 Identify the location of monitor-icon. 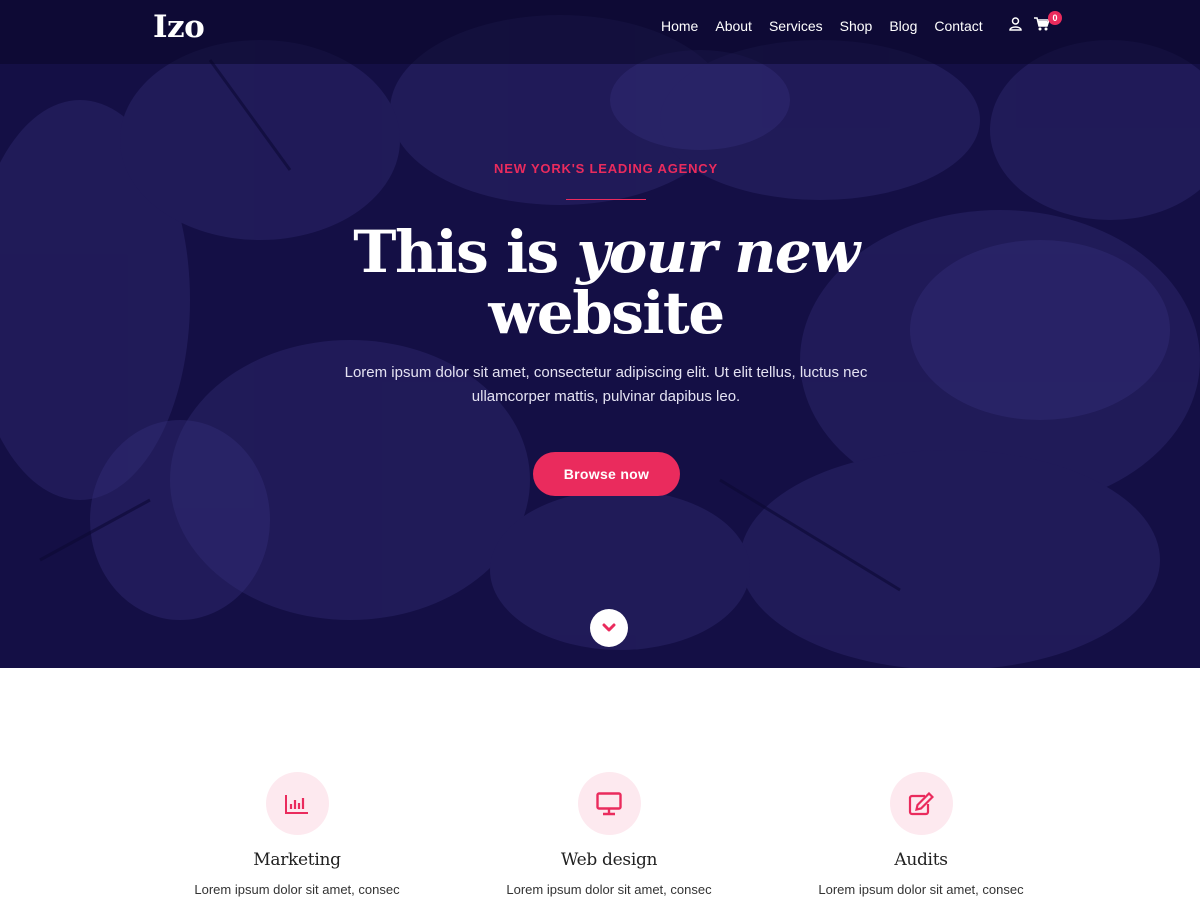
(609, 803).